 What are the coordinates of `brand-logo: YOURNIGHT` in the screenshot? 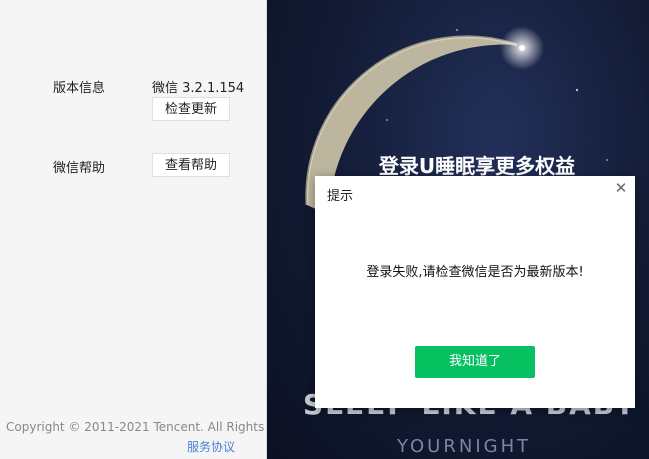 It's located at (464, 446).